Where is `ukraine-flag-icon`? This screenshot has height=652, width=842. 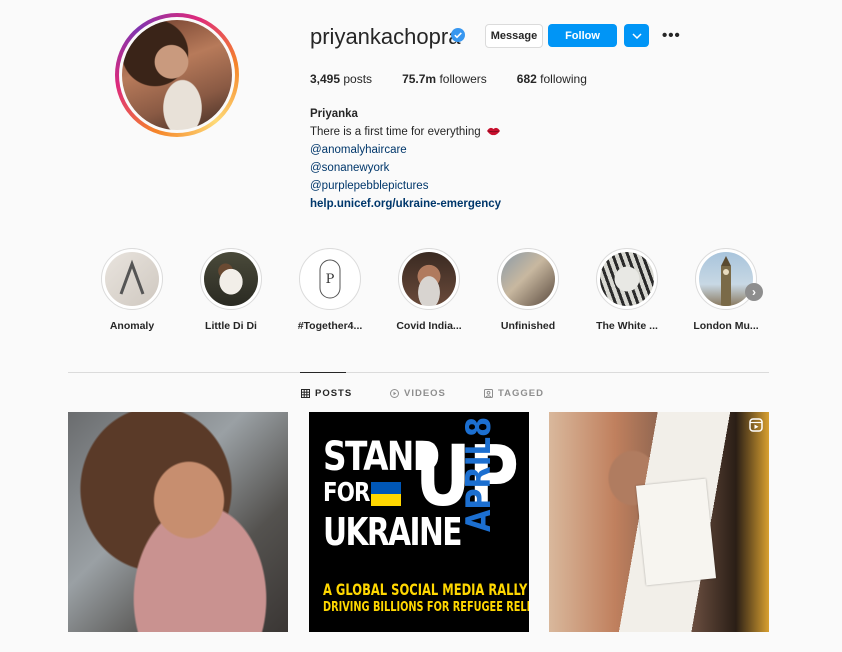 ukraine-flag-icon is located at coordinates (386, 494).